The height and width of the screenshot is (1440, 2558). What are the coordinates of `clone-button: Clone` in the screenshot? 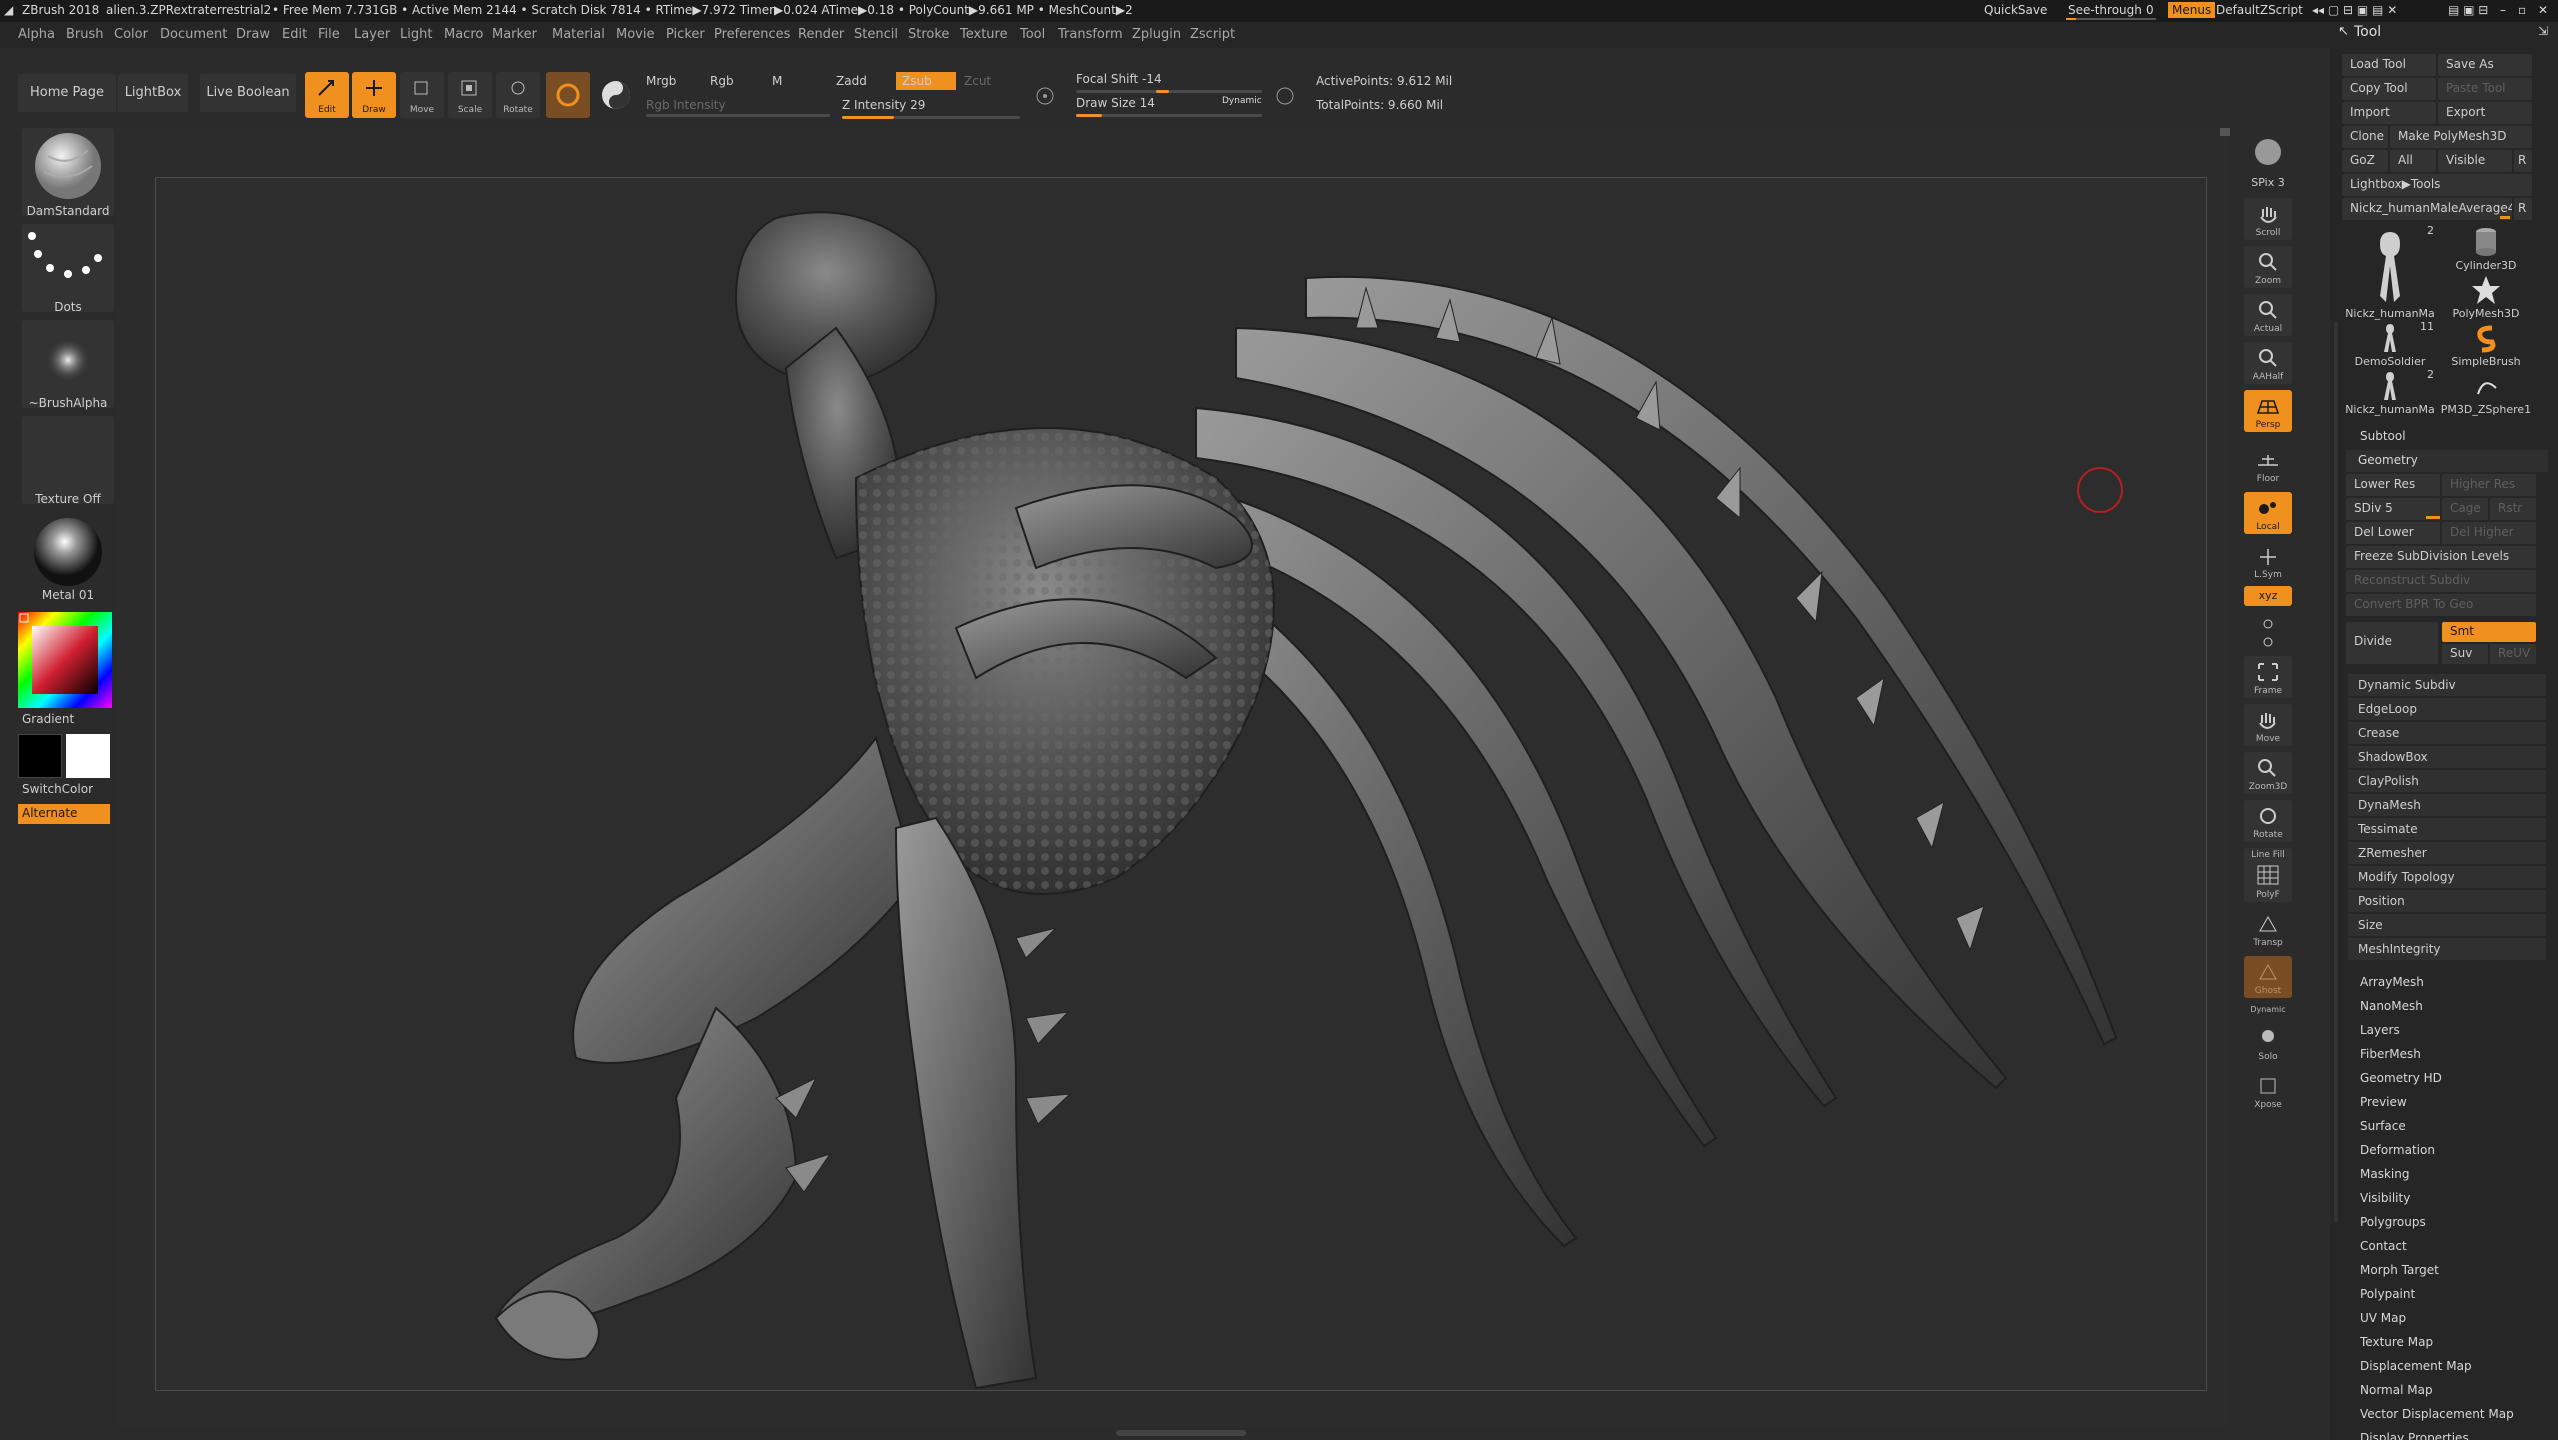 It's located at (2365, 137).